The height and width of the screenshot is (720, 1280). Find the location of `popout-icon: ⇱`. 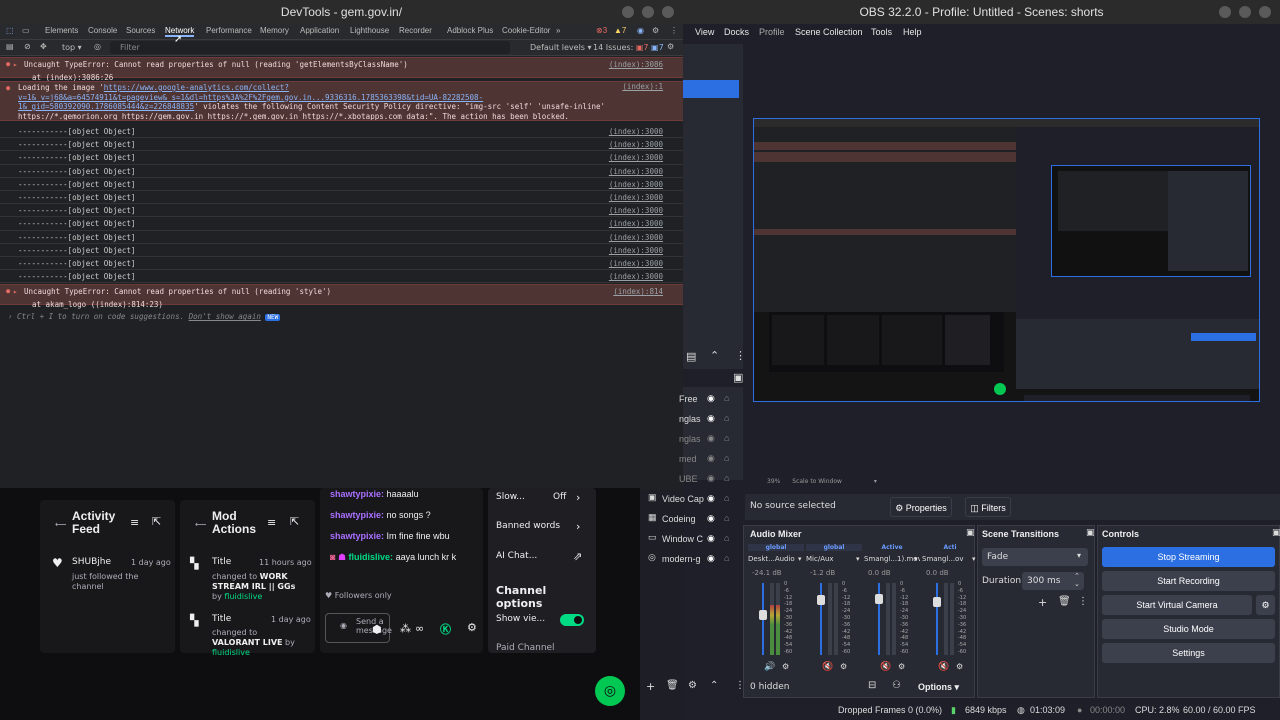

popout-icon: ⇱ is located at coordinates (294, 521).